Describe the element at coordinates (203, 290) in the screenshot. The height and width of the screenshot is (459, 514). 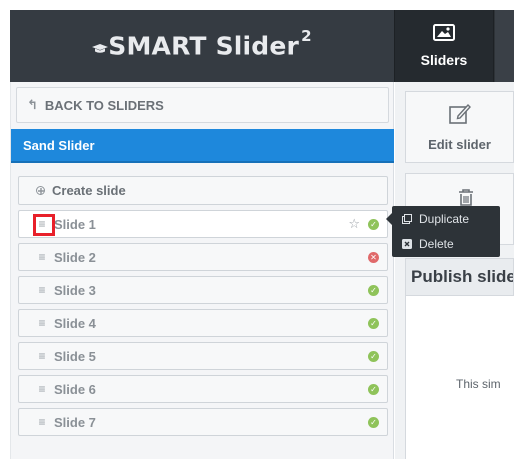
I see `slide-row: ≡ Slide 3 ✓` at that location.